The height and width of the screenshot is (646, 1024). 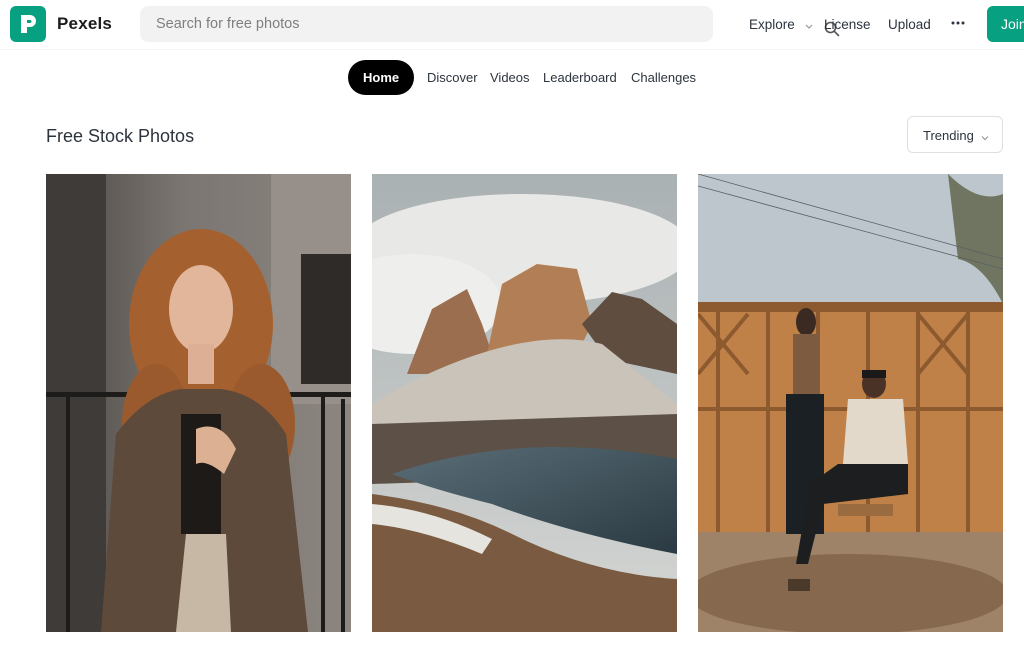 I want to click on sort-dropdown: Trending, so click(x=955, y=134).